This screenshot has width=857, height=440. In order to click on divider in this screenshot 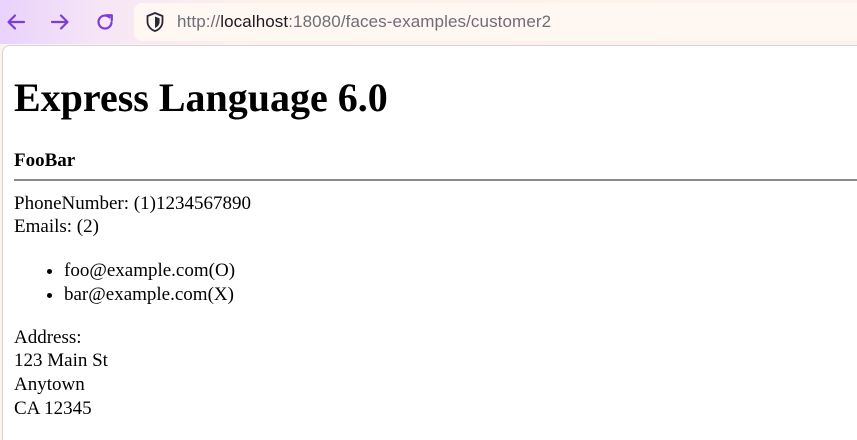, I will do `click(435, 180)`.